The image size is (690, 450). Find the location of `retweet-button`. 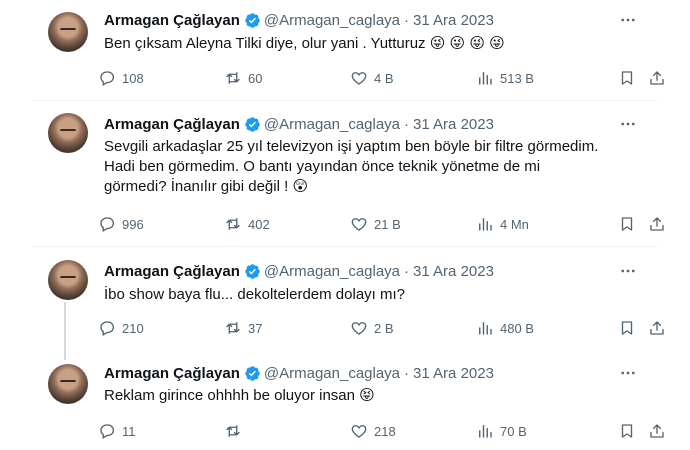

retweet-button is located at coordinates (236, 431).